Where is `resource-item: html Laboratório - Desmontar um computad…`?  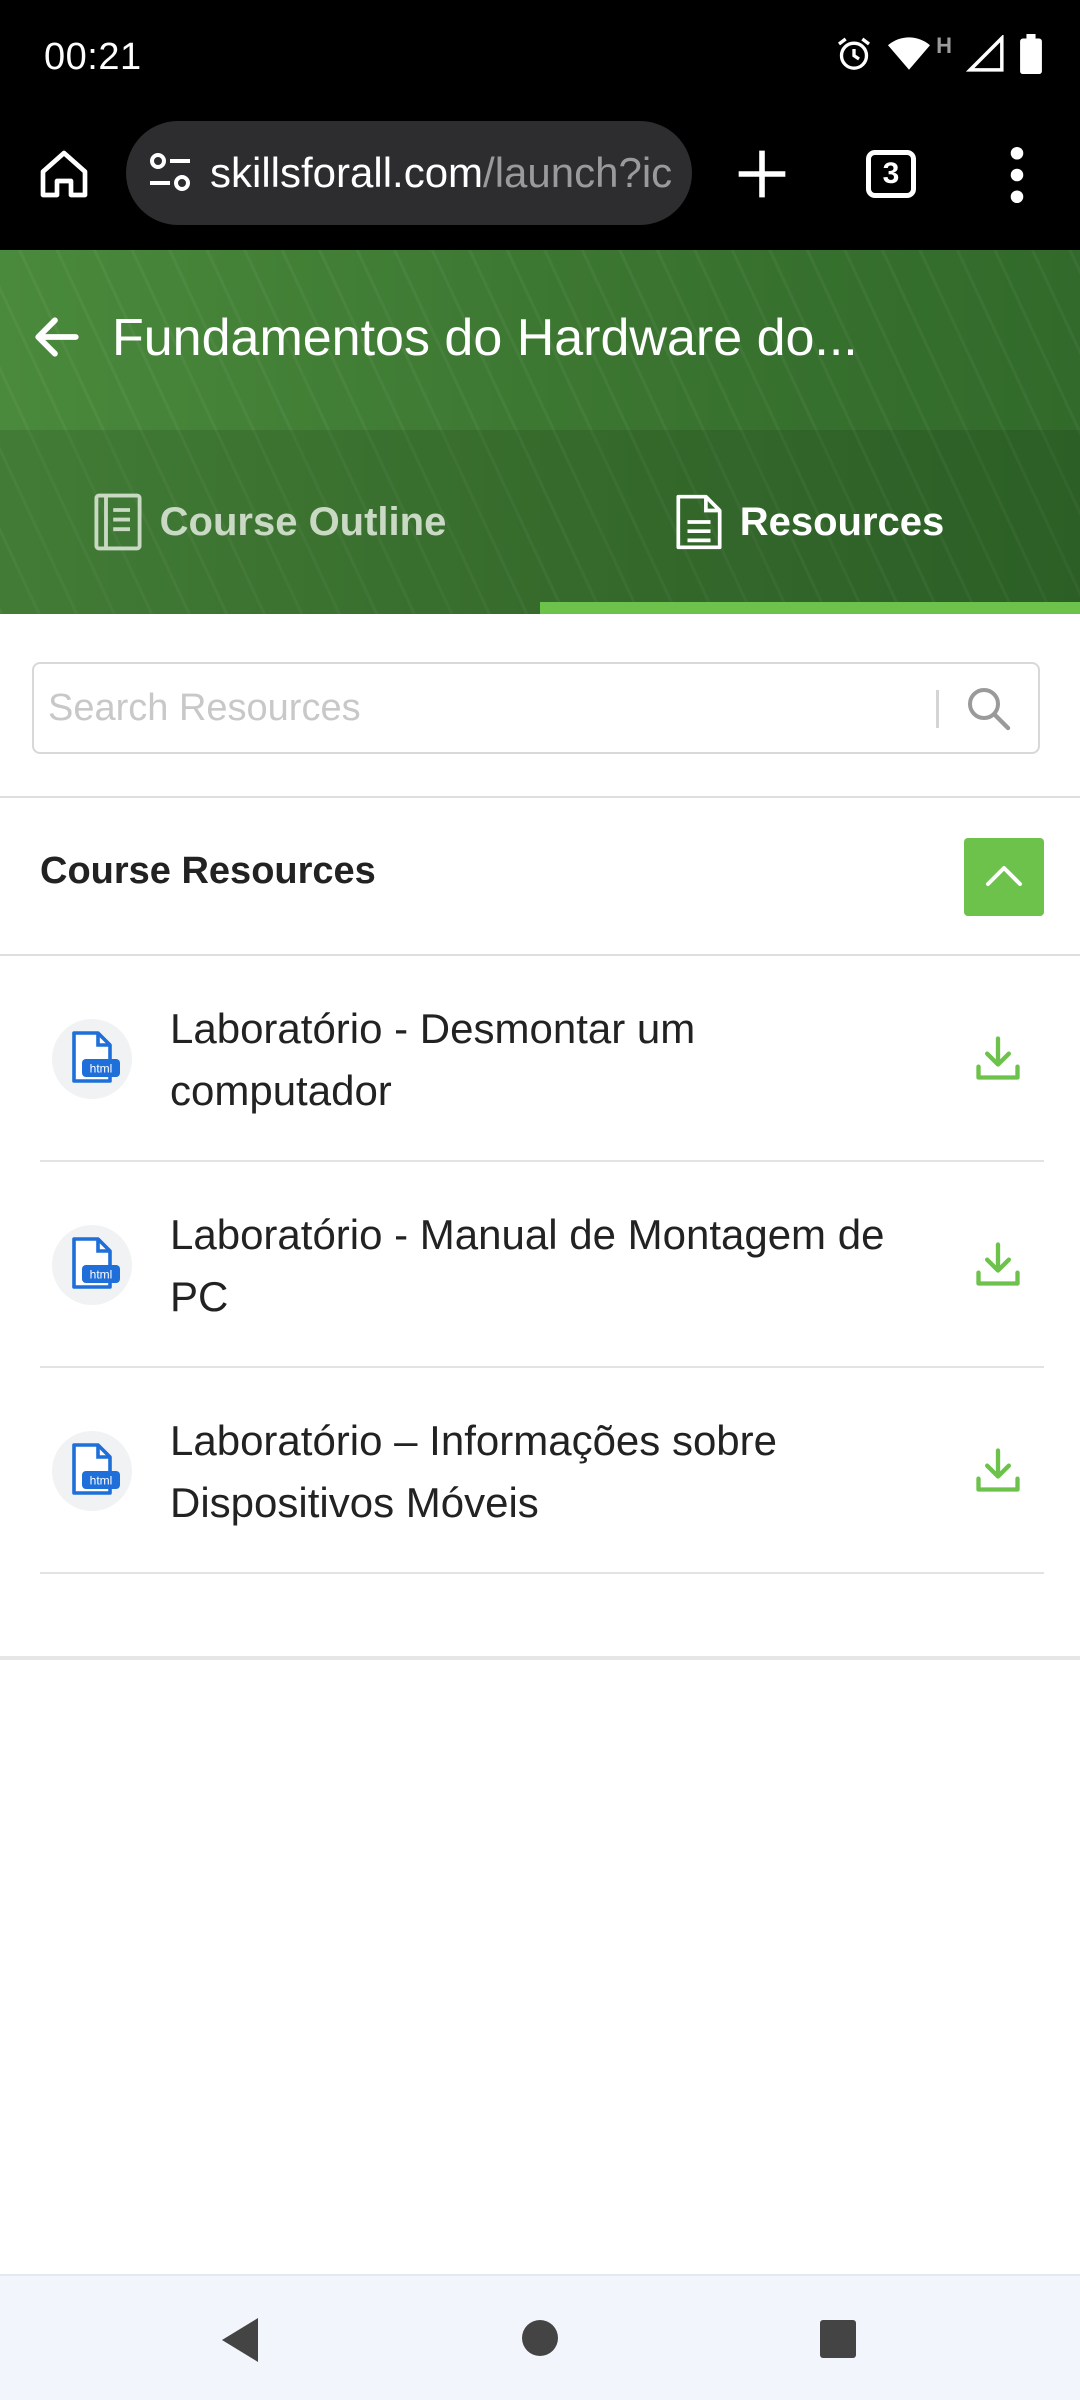
resource-item: html Laboratório - Desmontar um computad… is located at coordinates (542, 1059).